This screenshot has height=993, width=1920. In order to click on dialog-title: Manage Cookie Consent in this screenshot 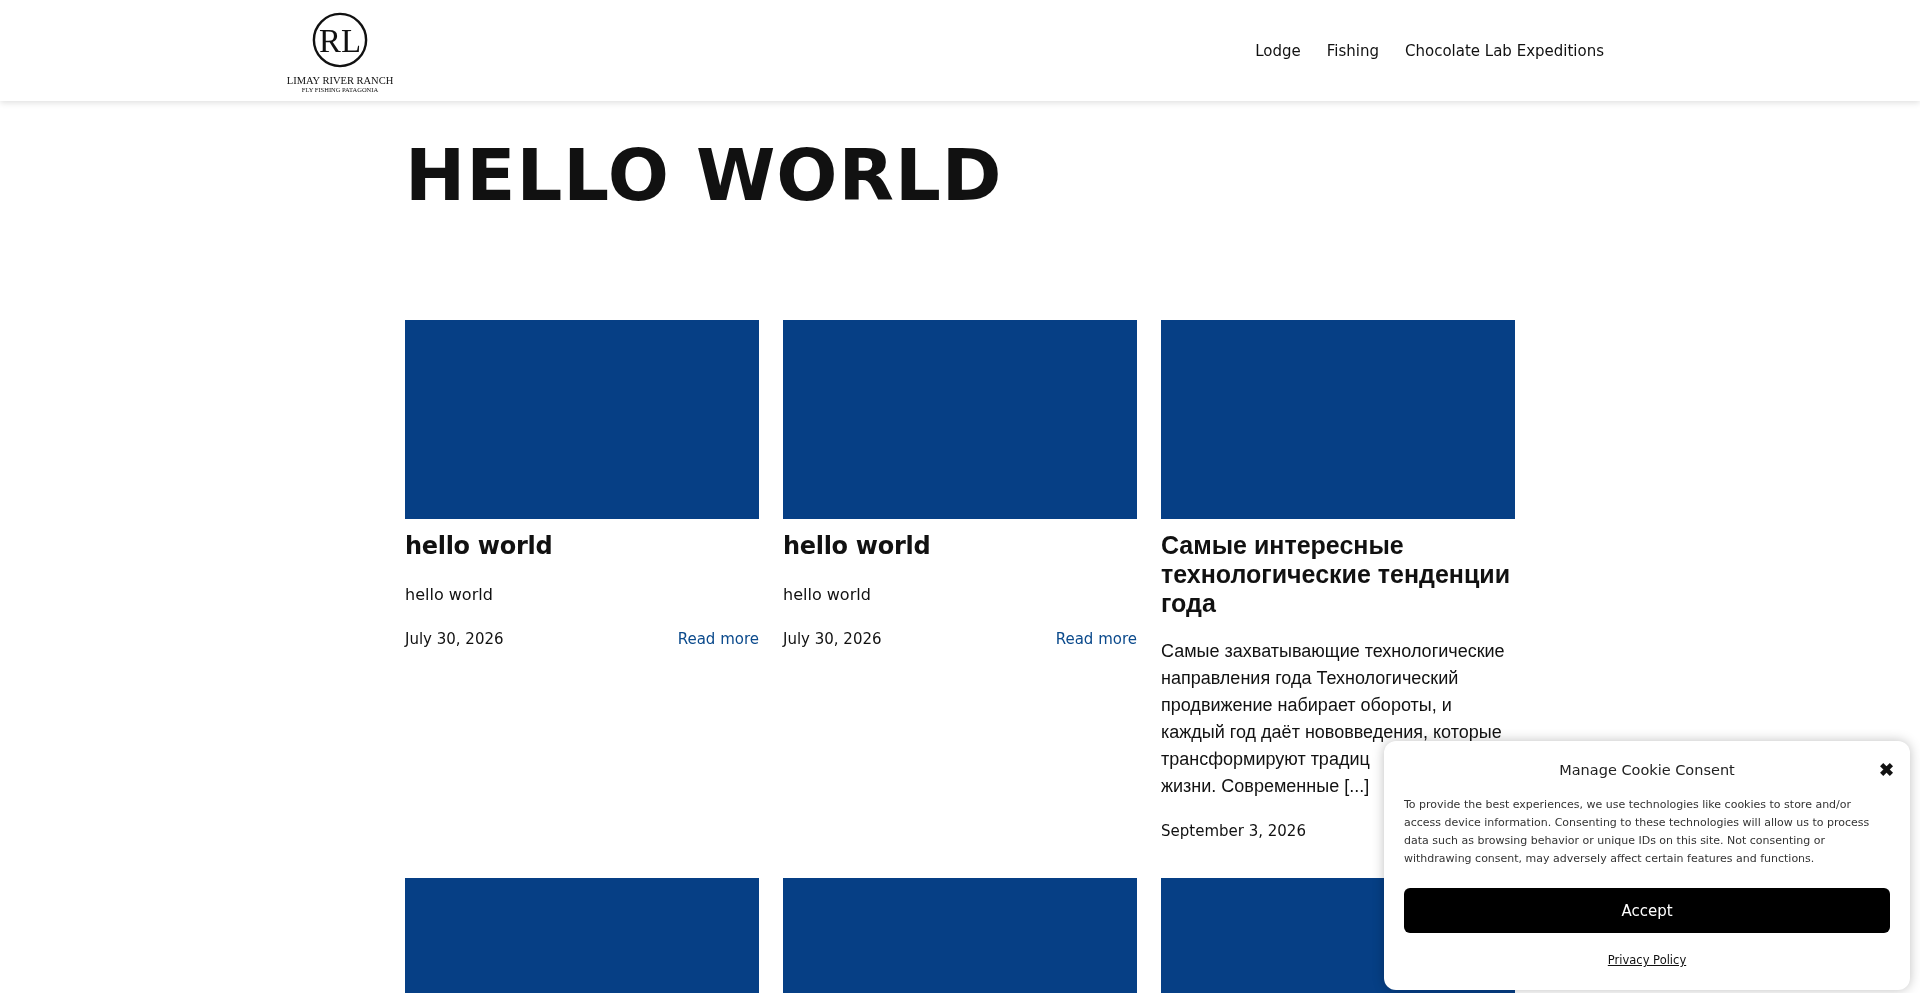, I will do `click(1647, 770)`.